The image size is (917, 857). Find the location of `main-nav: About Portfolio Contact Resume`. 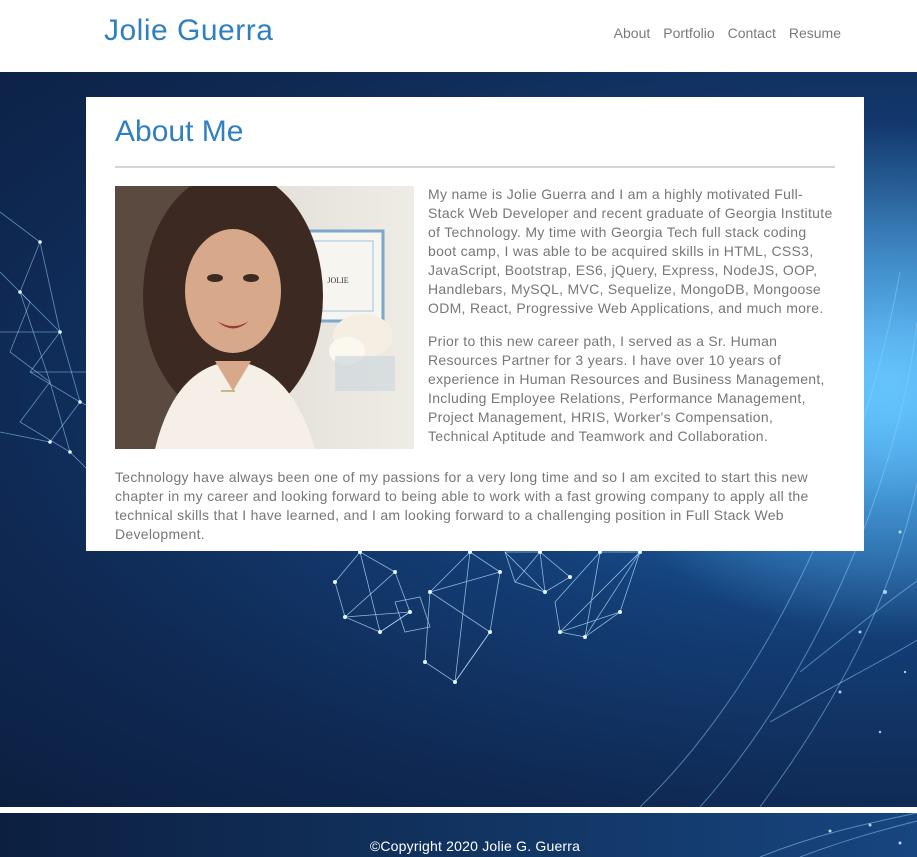

main-nav: About Portfolio Contact Resume is located at coordinates (727, 33).